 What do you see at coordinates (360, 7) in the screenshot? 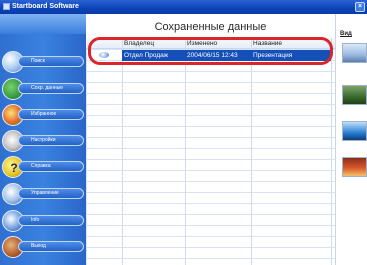
I see `close-icon: ×` at bounding box center [360, 7].